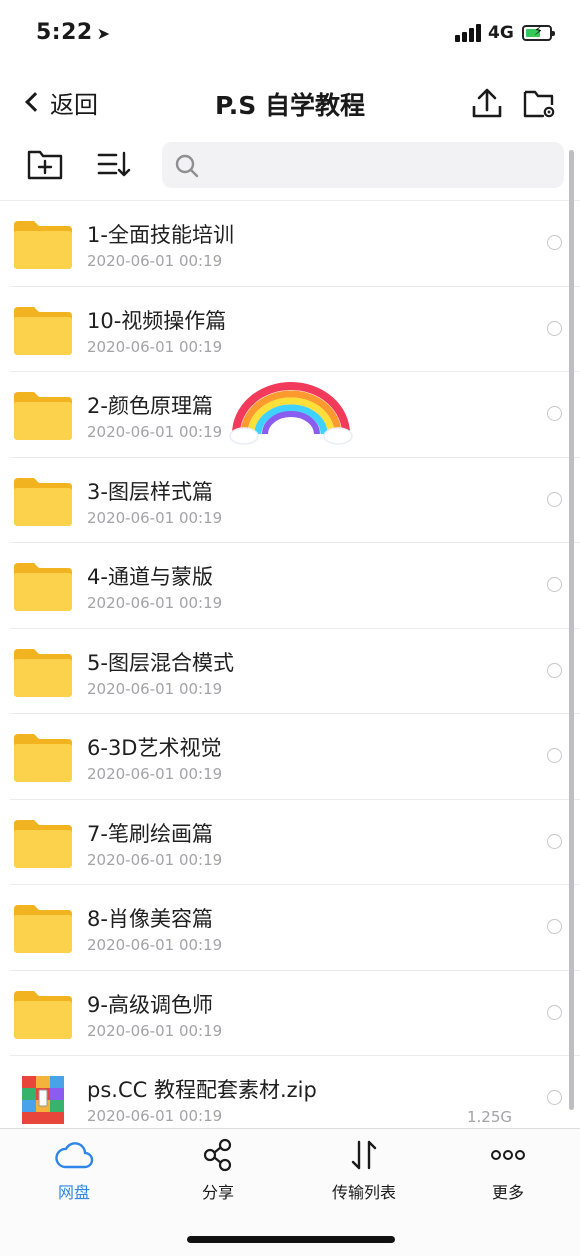 The height and width of the screenshot is (1256, 580). I want to click on tab-share: 分享, so click(218, 1172).